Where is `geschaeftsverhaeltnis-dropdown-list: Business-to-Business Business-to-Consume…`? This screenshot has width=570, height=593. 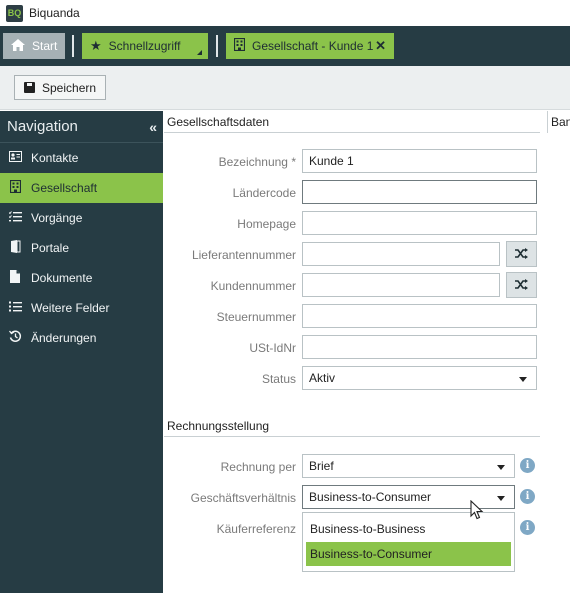 geschaeftsverhaeltnis-dropdown-list: Business-to-Business Business-to-Consume… is located at coordinates (408, 542).